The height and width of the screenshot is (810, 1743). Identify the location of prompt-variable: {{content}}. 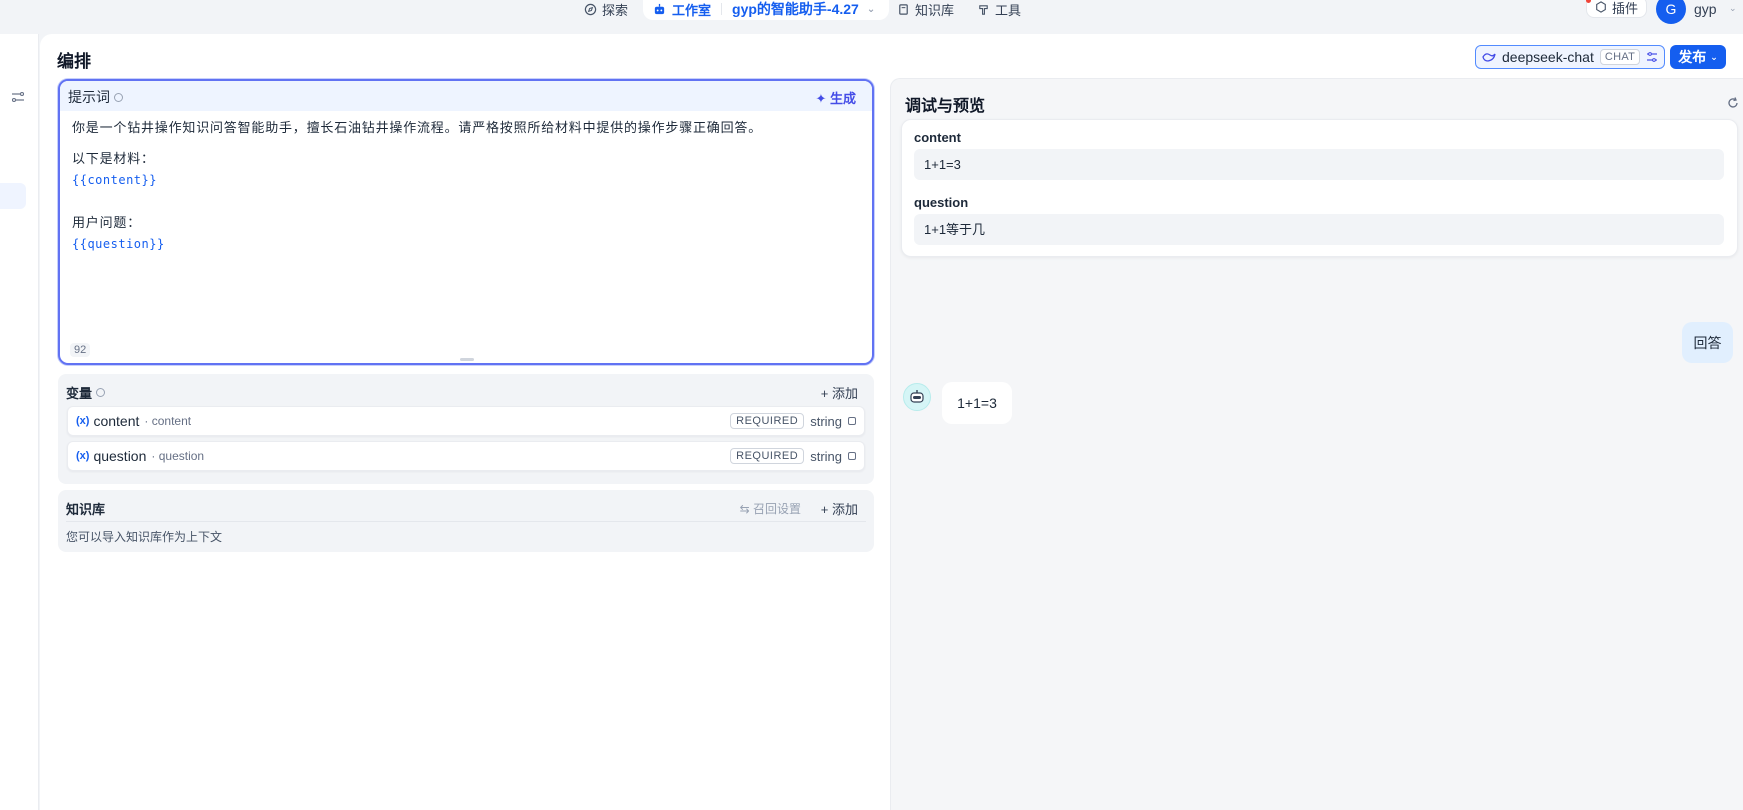
(114, 180).